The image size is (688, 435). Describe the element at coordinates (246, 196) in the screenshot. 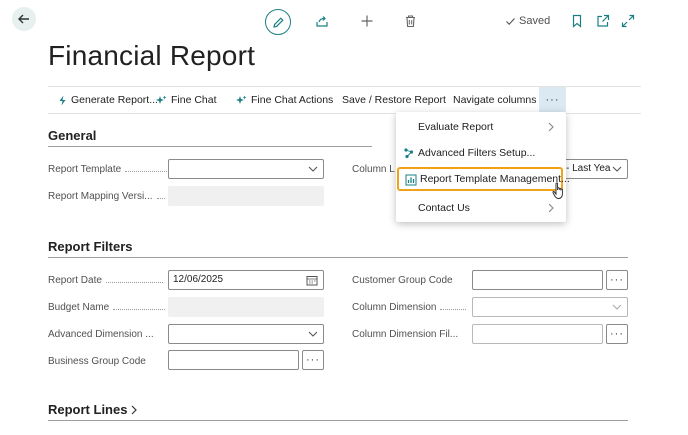

I see `report-mapping-version-field` at that location.